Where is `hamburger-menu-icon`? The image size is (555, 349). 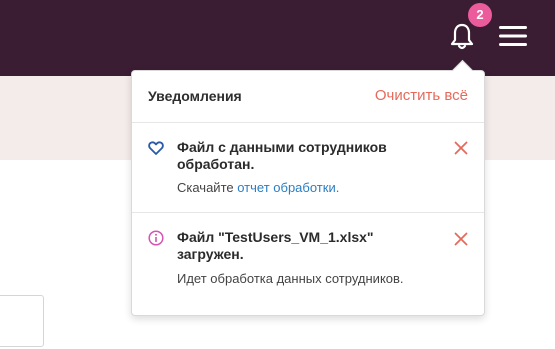 hamburger-menu-icon is located at coordinates (513, 36).